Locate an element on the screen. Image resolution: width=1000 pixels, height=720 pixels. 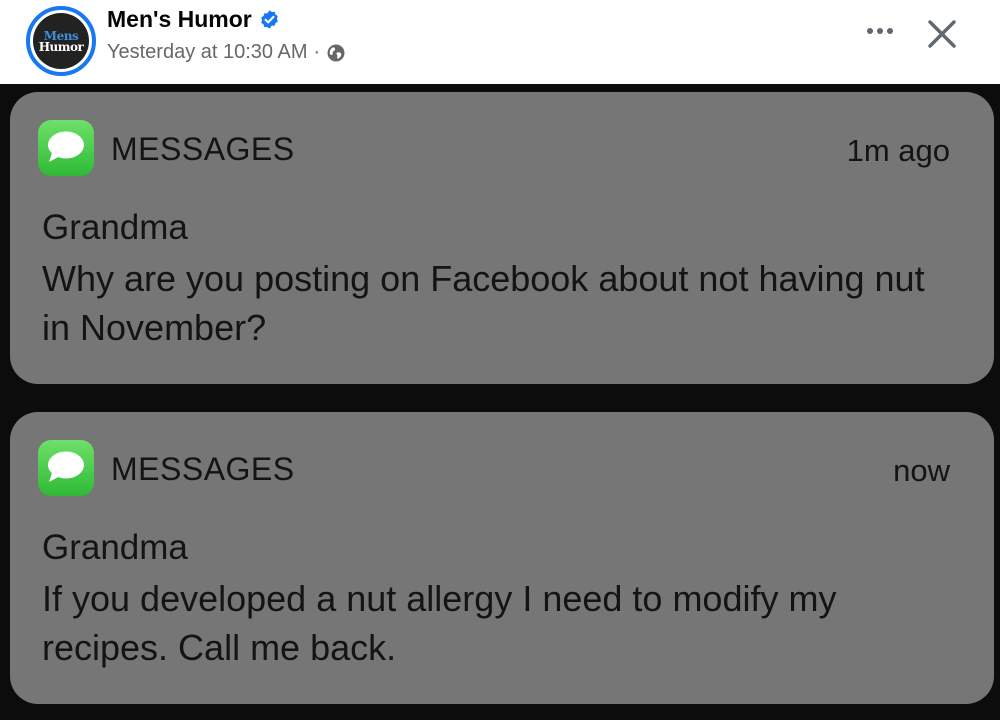
page-avatar: Mens Humor is located at coordinates (61, 41).